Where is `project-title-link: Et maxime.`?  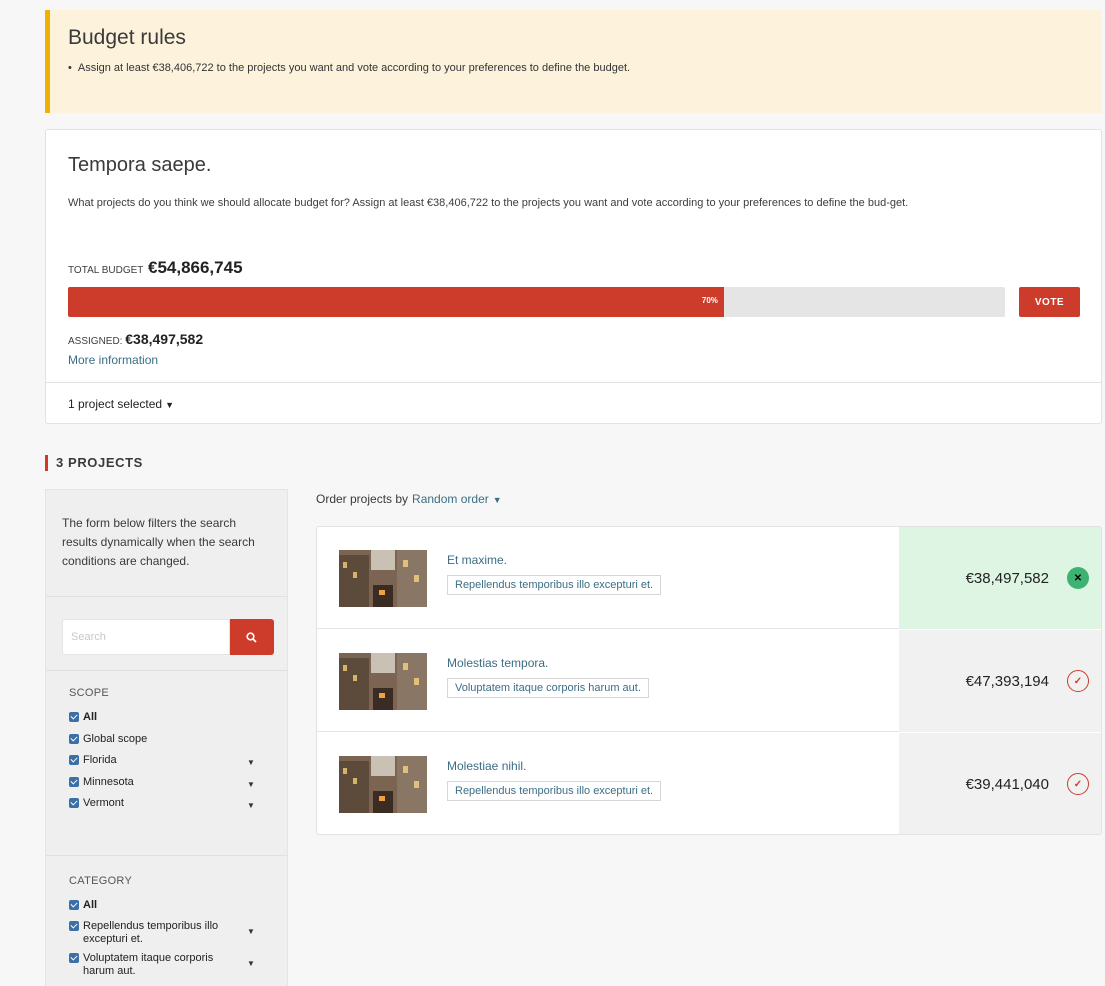 project-title-link: Et maxime. is located at coordinates (477, 560).